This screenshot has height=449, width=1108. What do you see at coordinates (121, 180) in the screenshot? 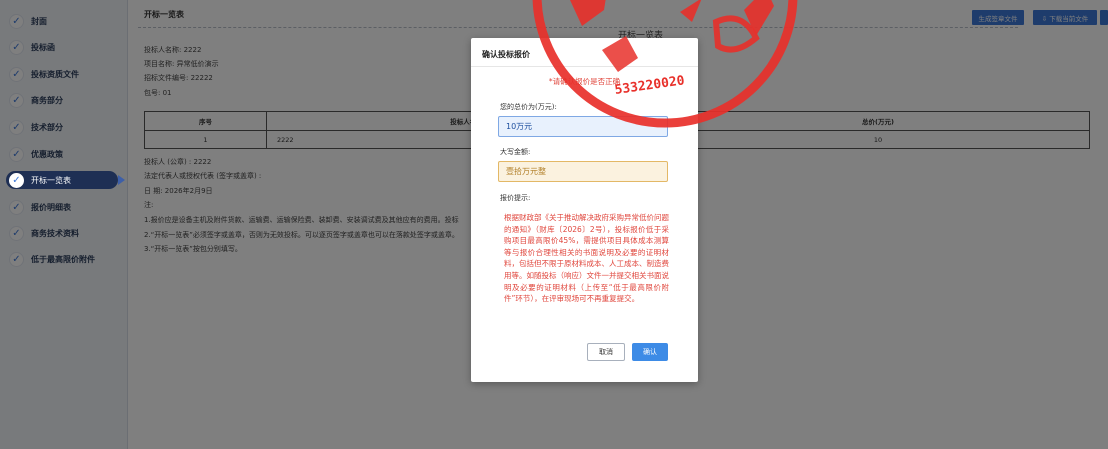
I see `active-arrow-icon` at bounding box center [121, 180].